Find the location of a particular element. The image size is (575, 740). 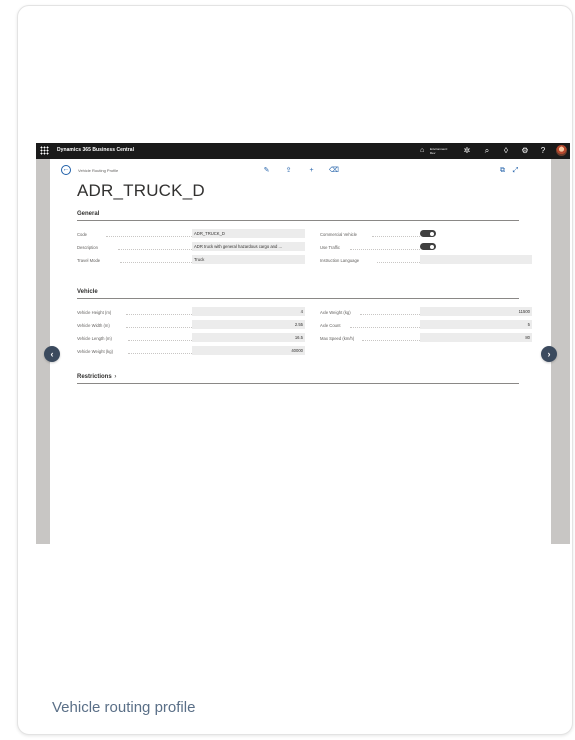

expand-icon: ⤢ is located at coordinates (515, 170).